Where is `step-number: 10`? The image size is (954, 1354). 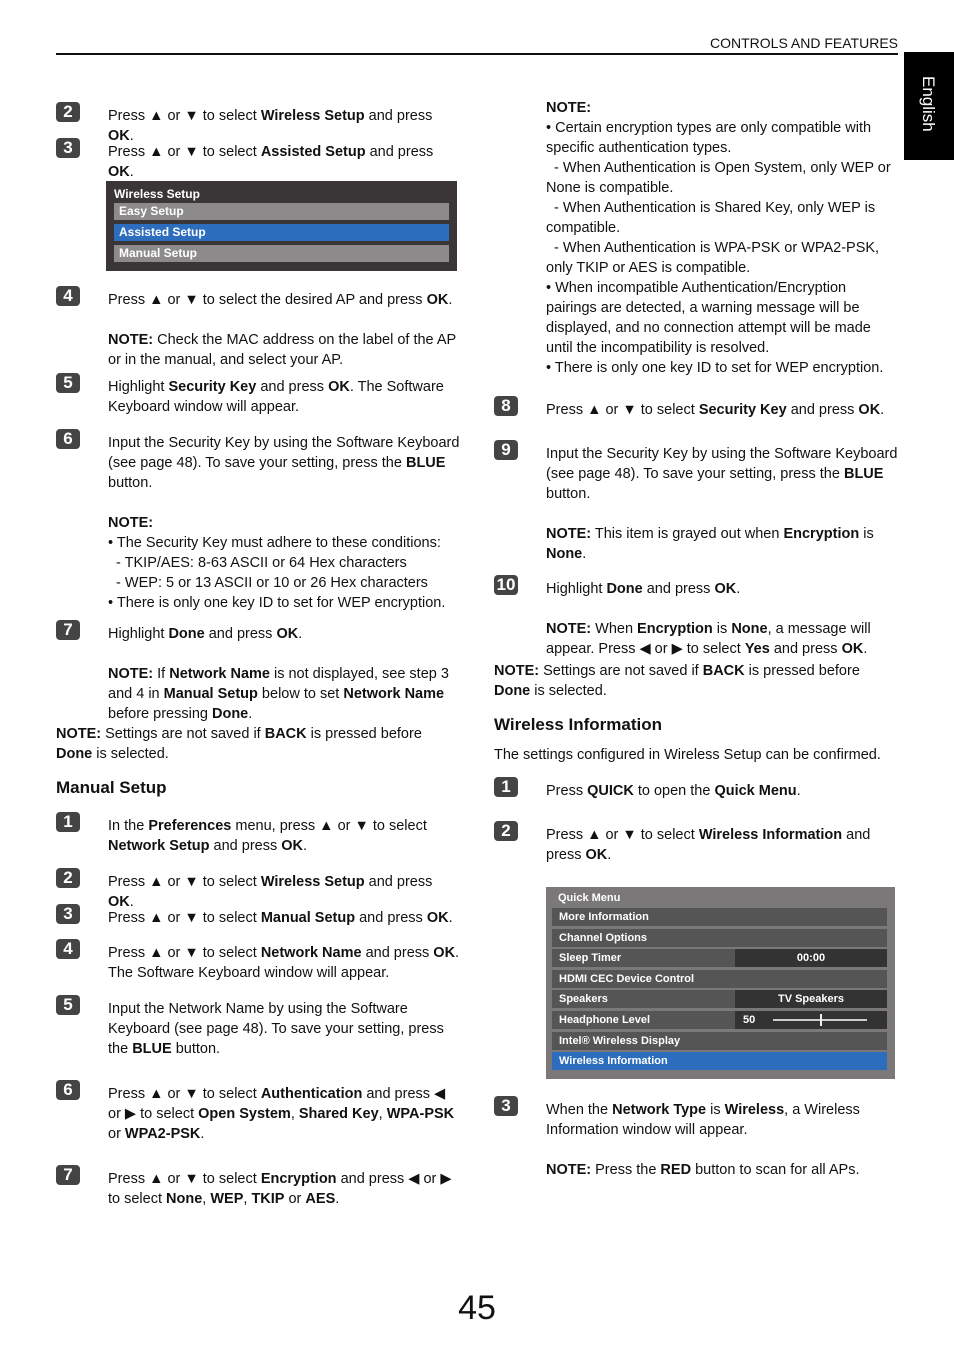 step-number: 10 is located at coordinates (506, 585).